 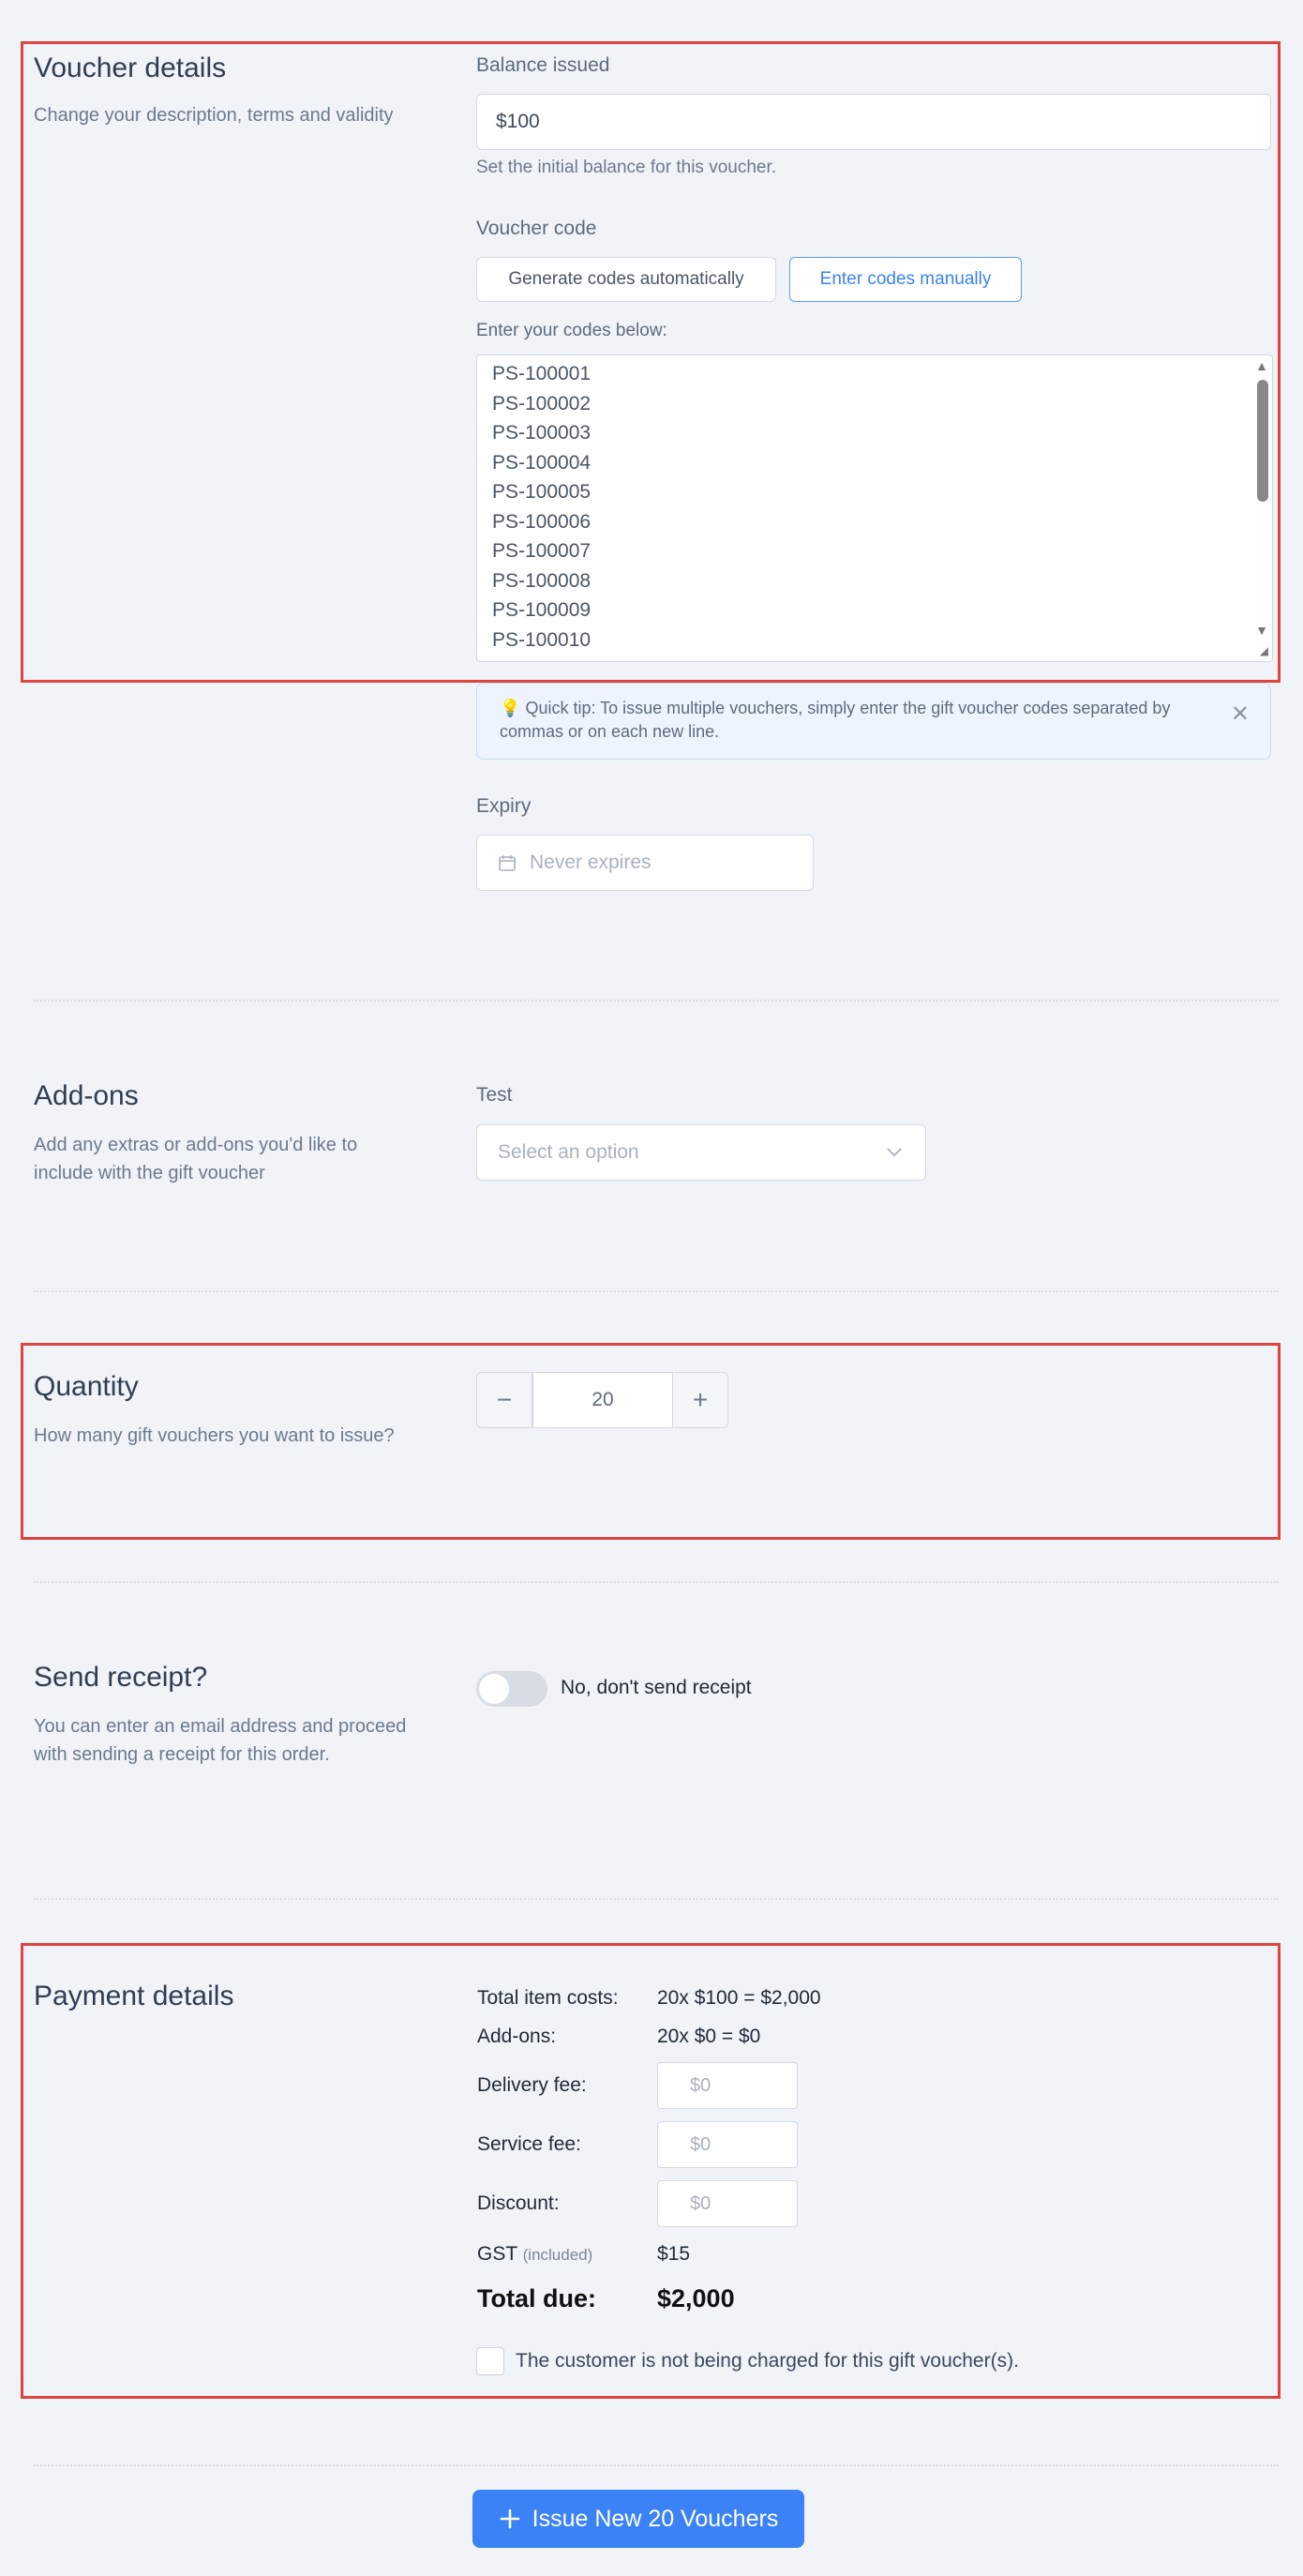 I want to click on discount-input: $0, so click(x=727, y=2203).